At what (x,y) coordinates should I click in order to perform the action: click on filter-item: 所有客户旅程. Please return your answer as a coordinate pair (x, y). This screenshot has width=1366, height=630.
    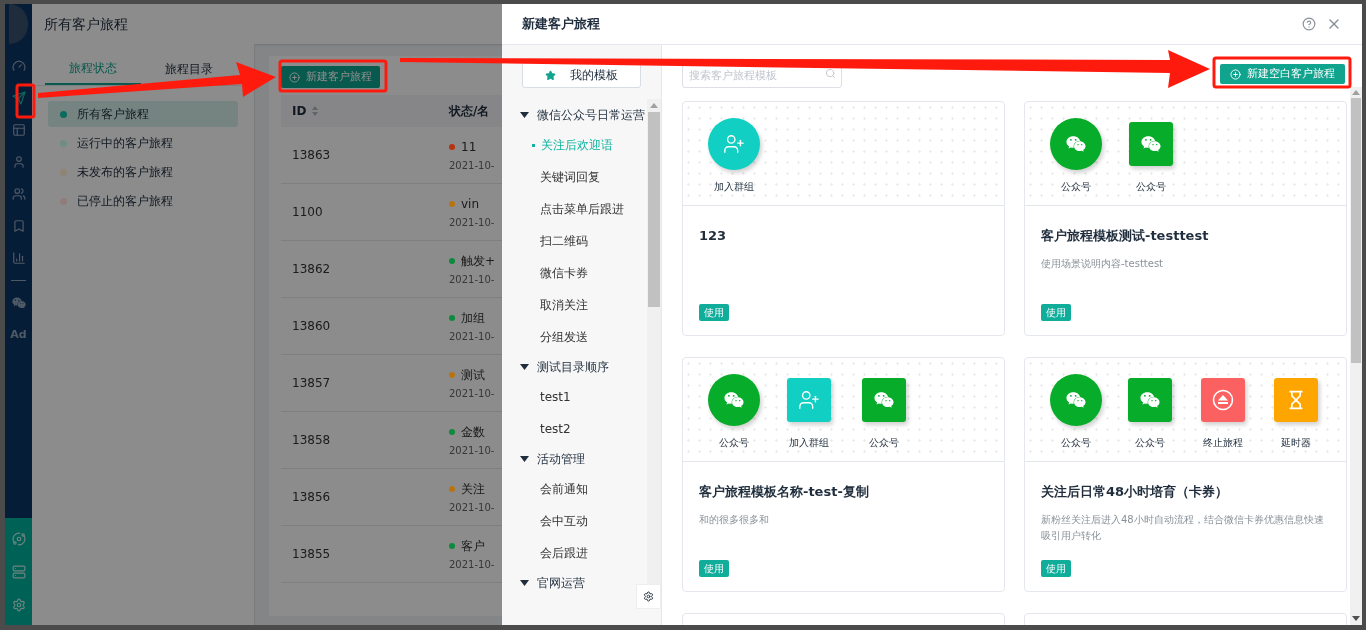
    Looking at the image, I should click on (143, 114).